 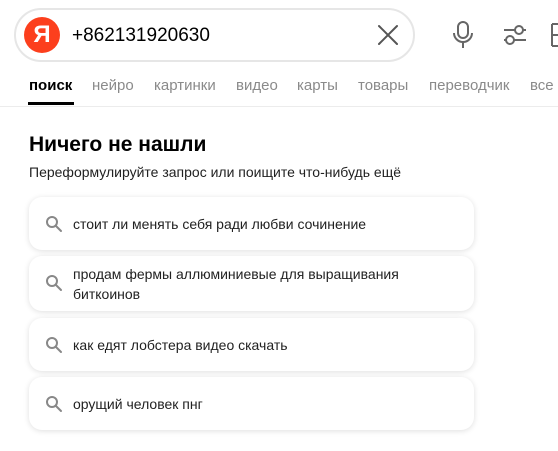 I want to click on tab-translator: переводчик, so click(x=469, y=85).